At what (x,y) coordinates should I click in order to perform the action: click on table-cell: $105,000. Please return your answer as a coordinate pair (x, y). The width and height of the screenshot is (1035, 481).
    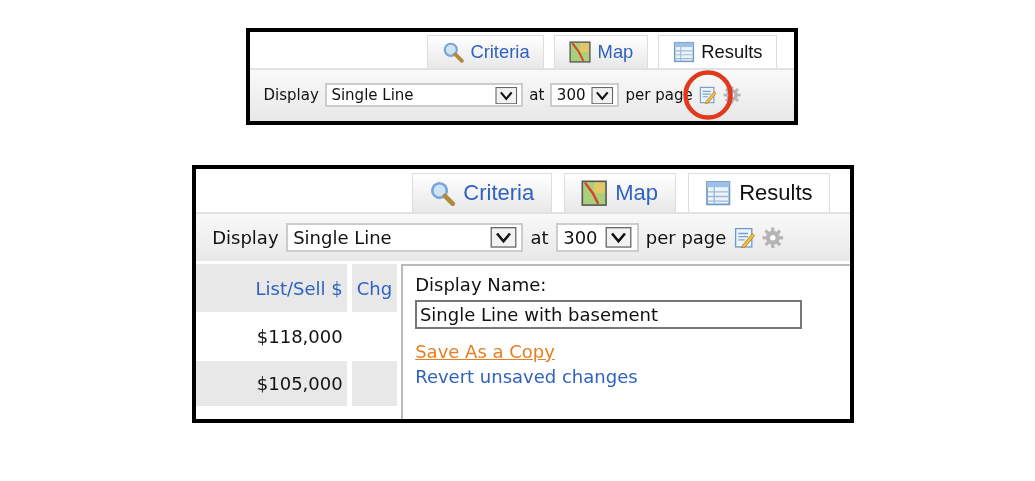
    Looking at the image, I should click on (272, 384).